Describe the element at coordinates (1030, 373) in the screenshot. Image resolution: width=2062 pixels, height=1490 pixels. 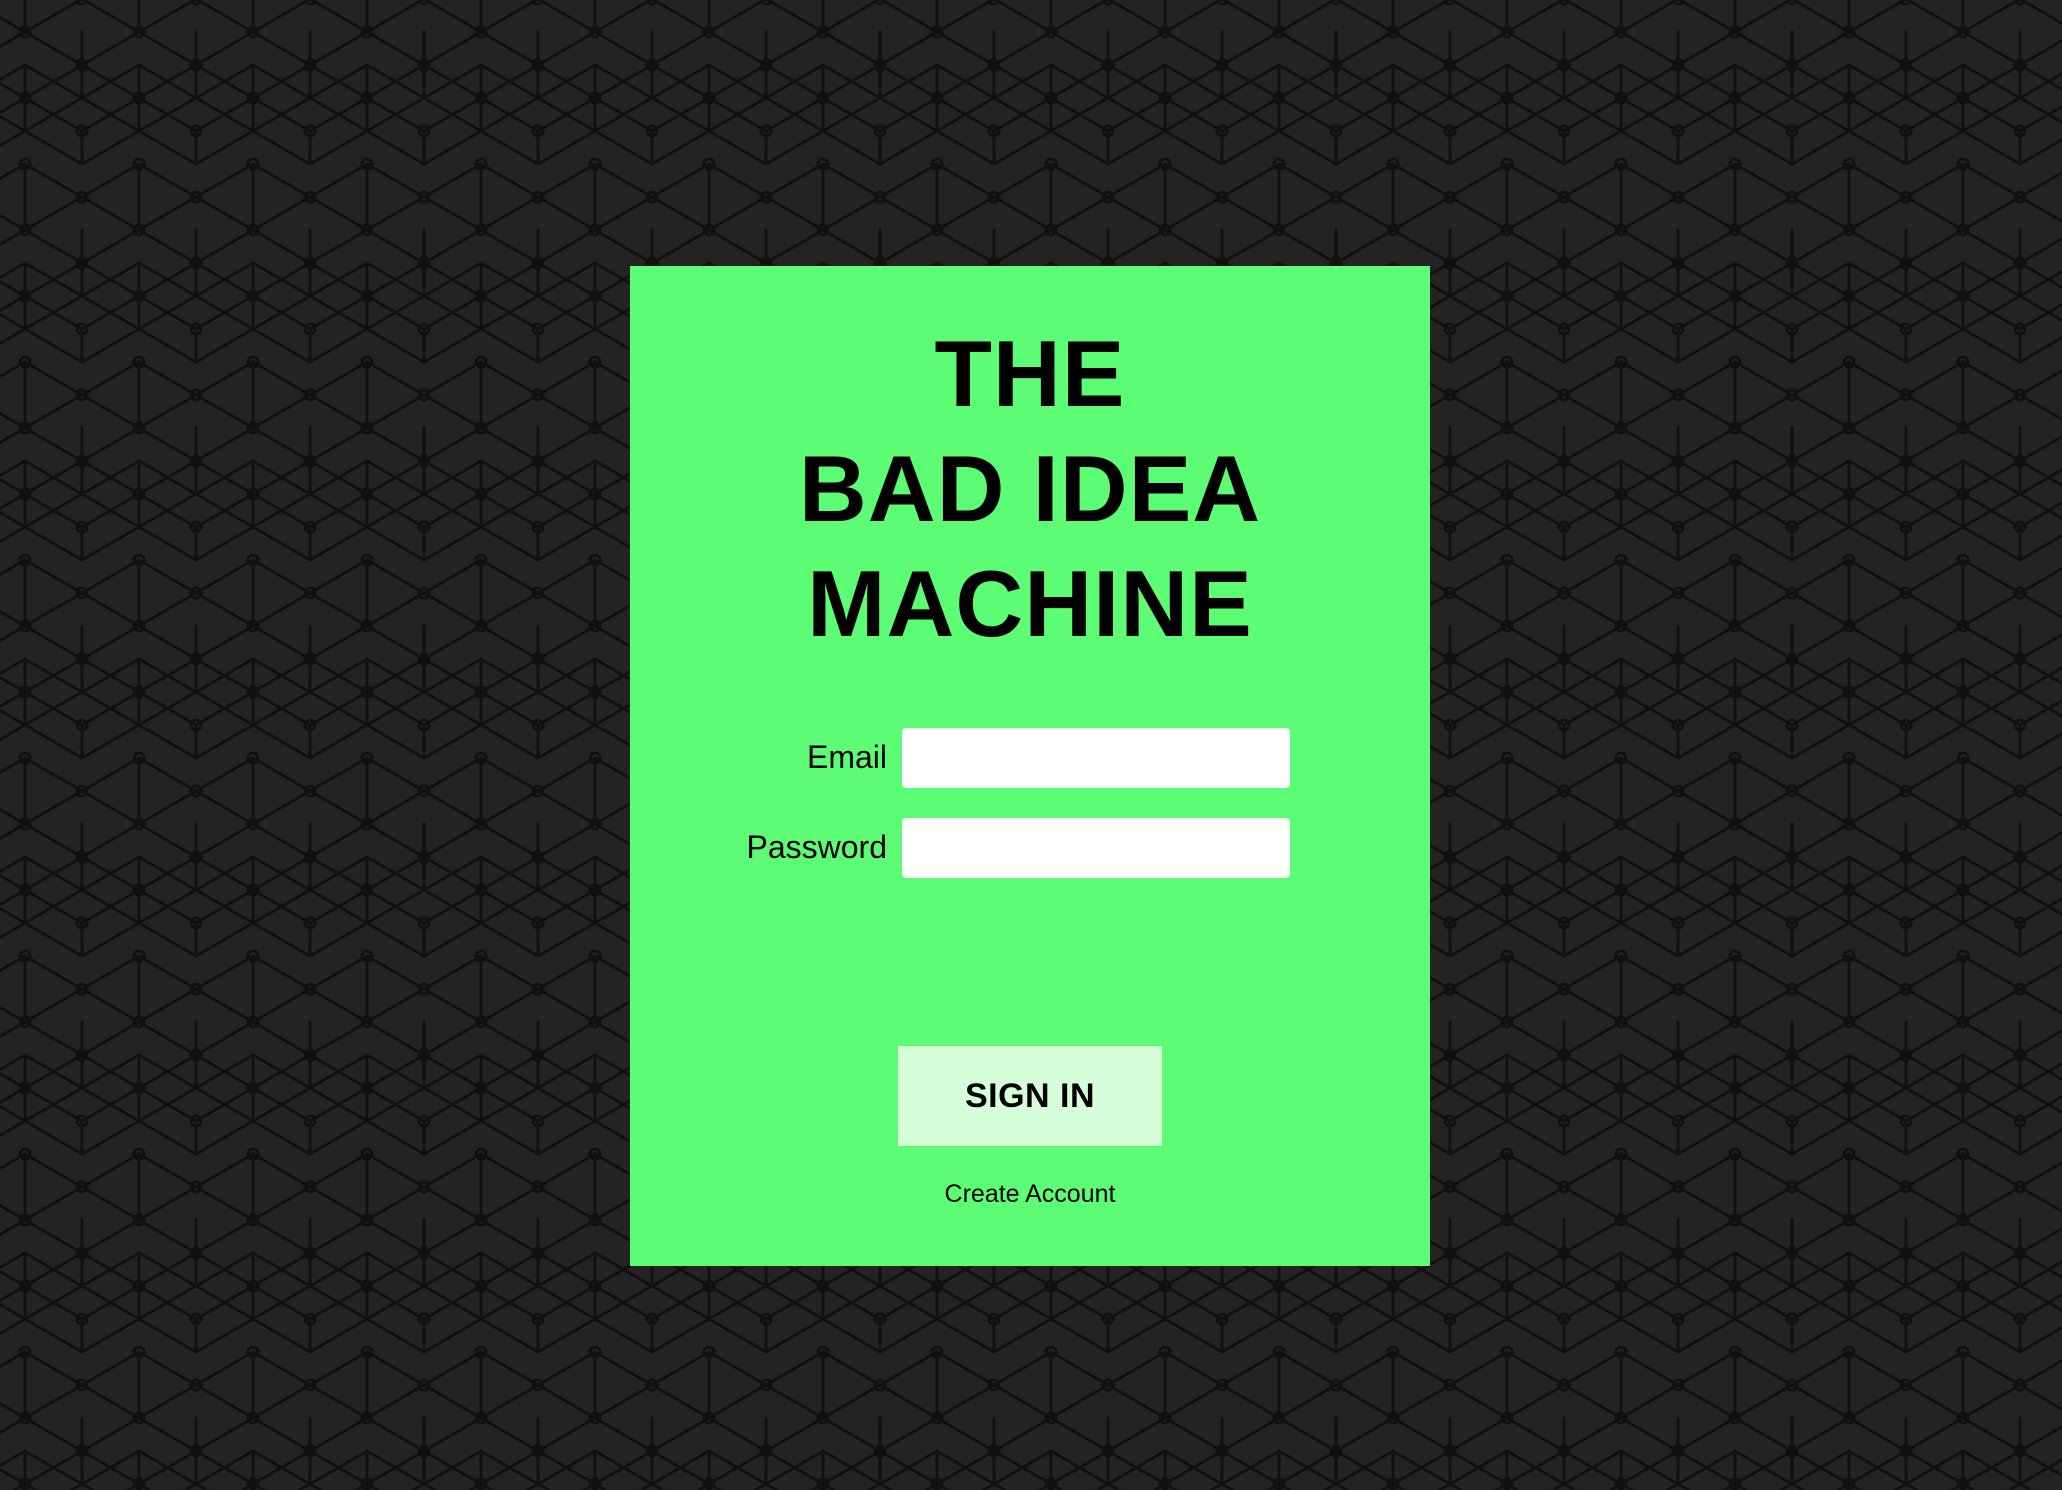
I see `title-line-1: THE` at that location.